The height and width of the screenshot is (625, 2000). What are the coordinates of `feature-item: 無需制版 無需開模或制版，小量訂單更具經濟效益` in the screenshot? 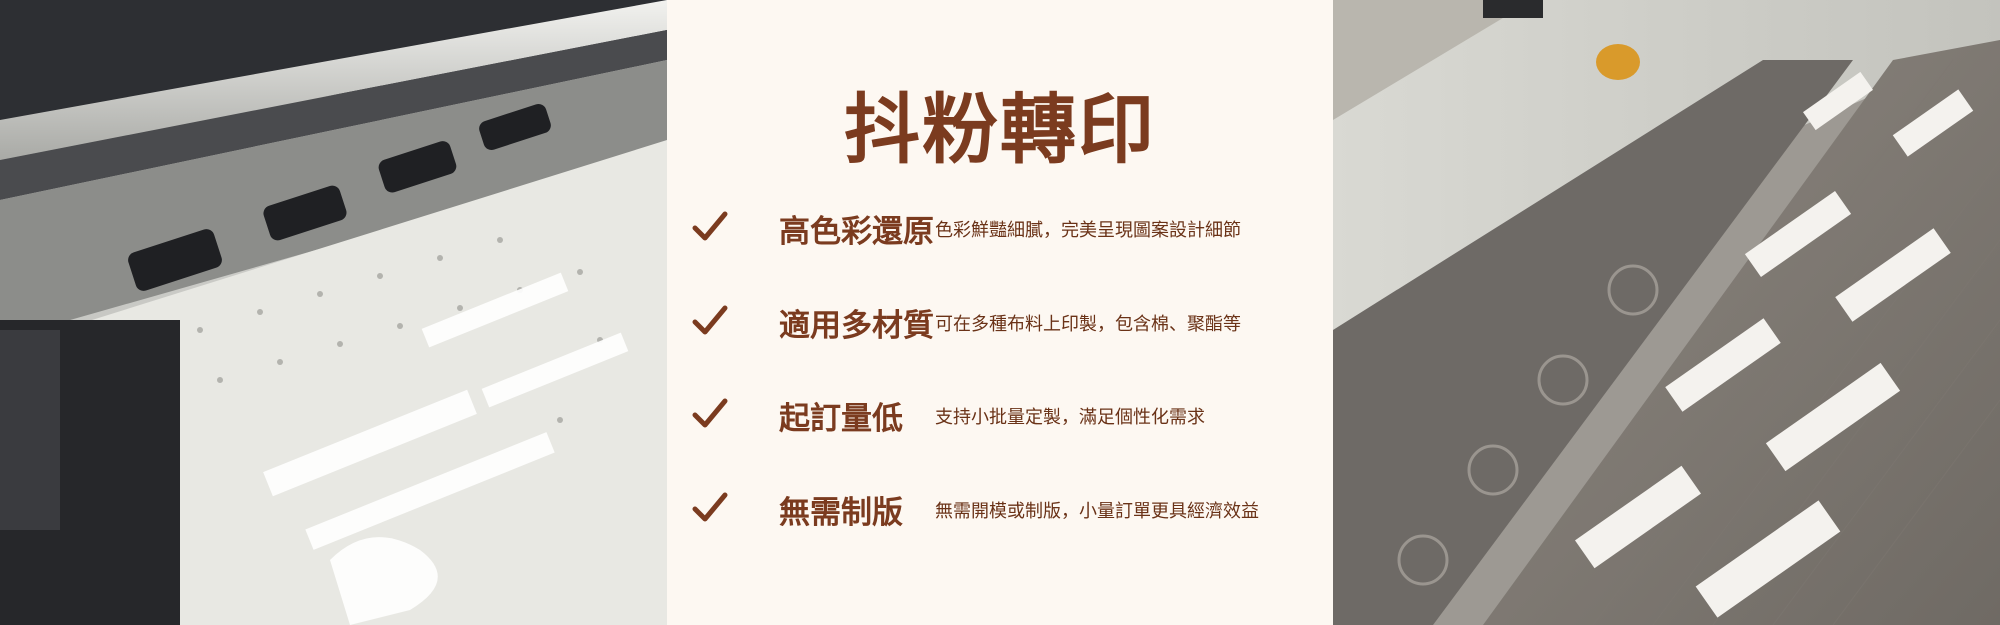 It's located at (1006, 511).